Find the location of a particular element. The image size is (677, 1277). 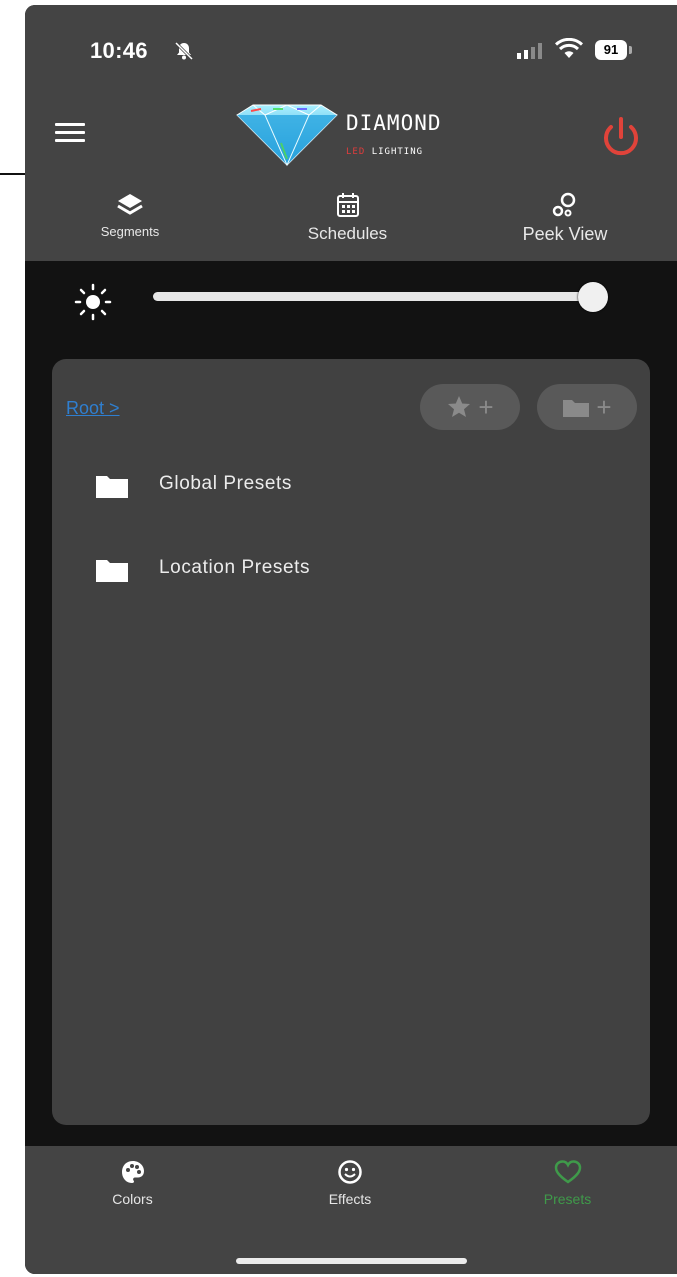

brand-subtitle-prefix: LED is located at coordinates (356, 152).